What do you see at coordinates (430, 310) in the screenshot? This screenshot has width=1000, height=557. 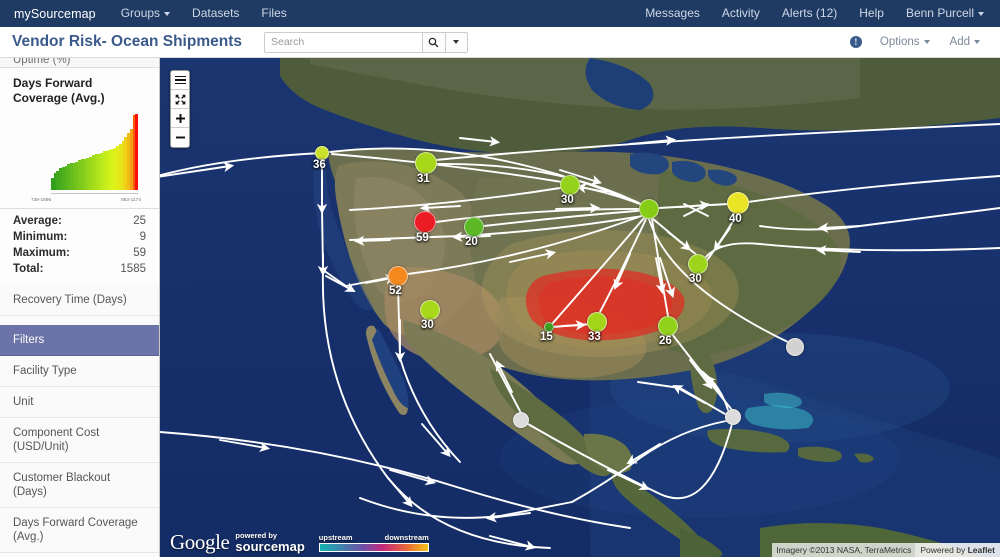 I see `map-marker-m-30a` at bounding box center [430, 310].